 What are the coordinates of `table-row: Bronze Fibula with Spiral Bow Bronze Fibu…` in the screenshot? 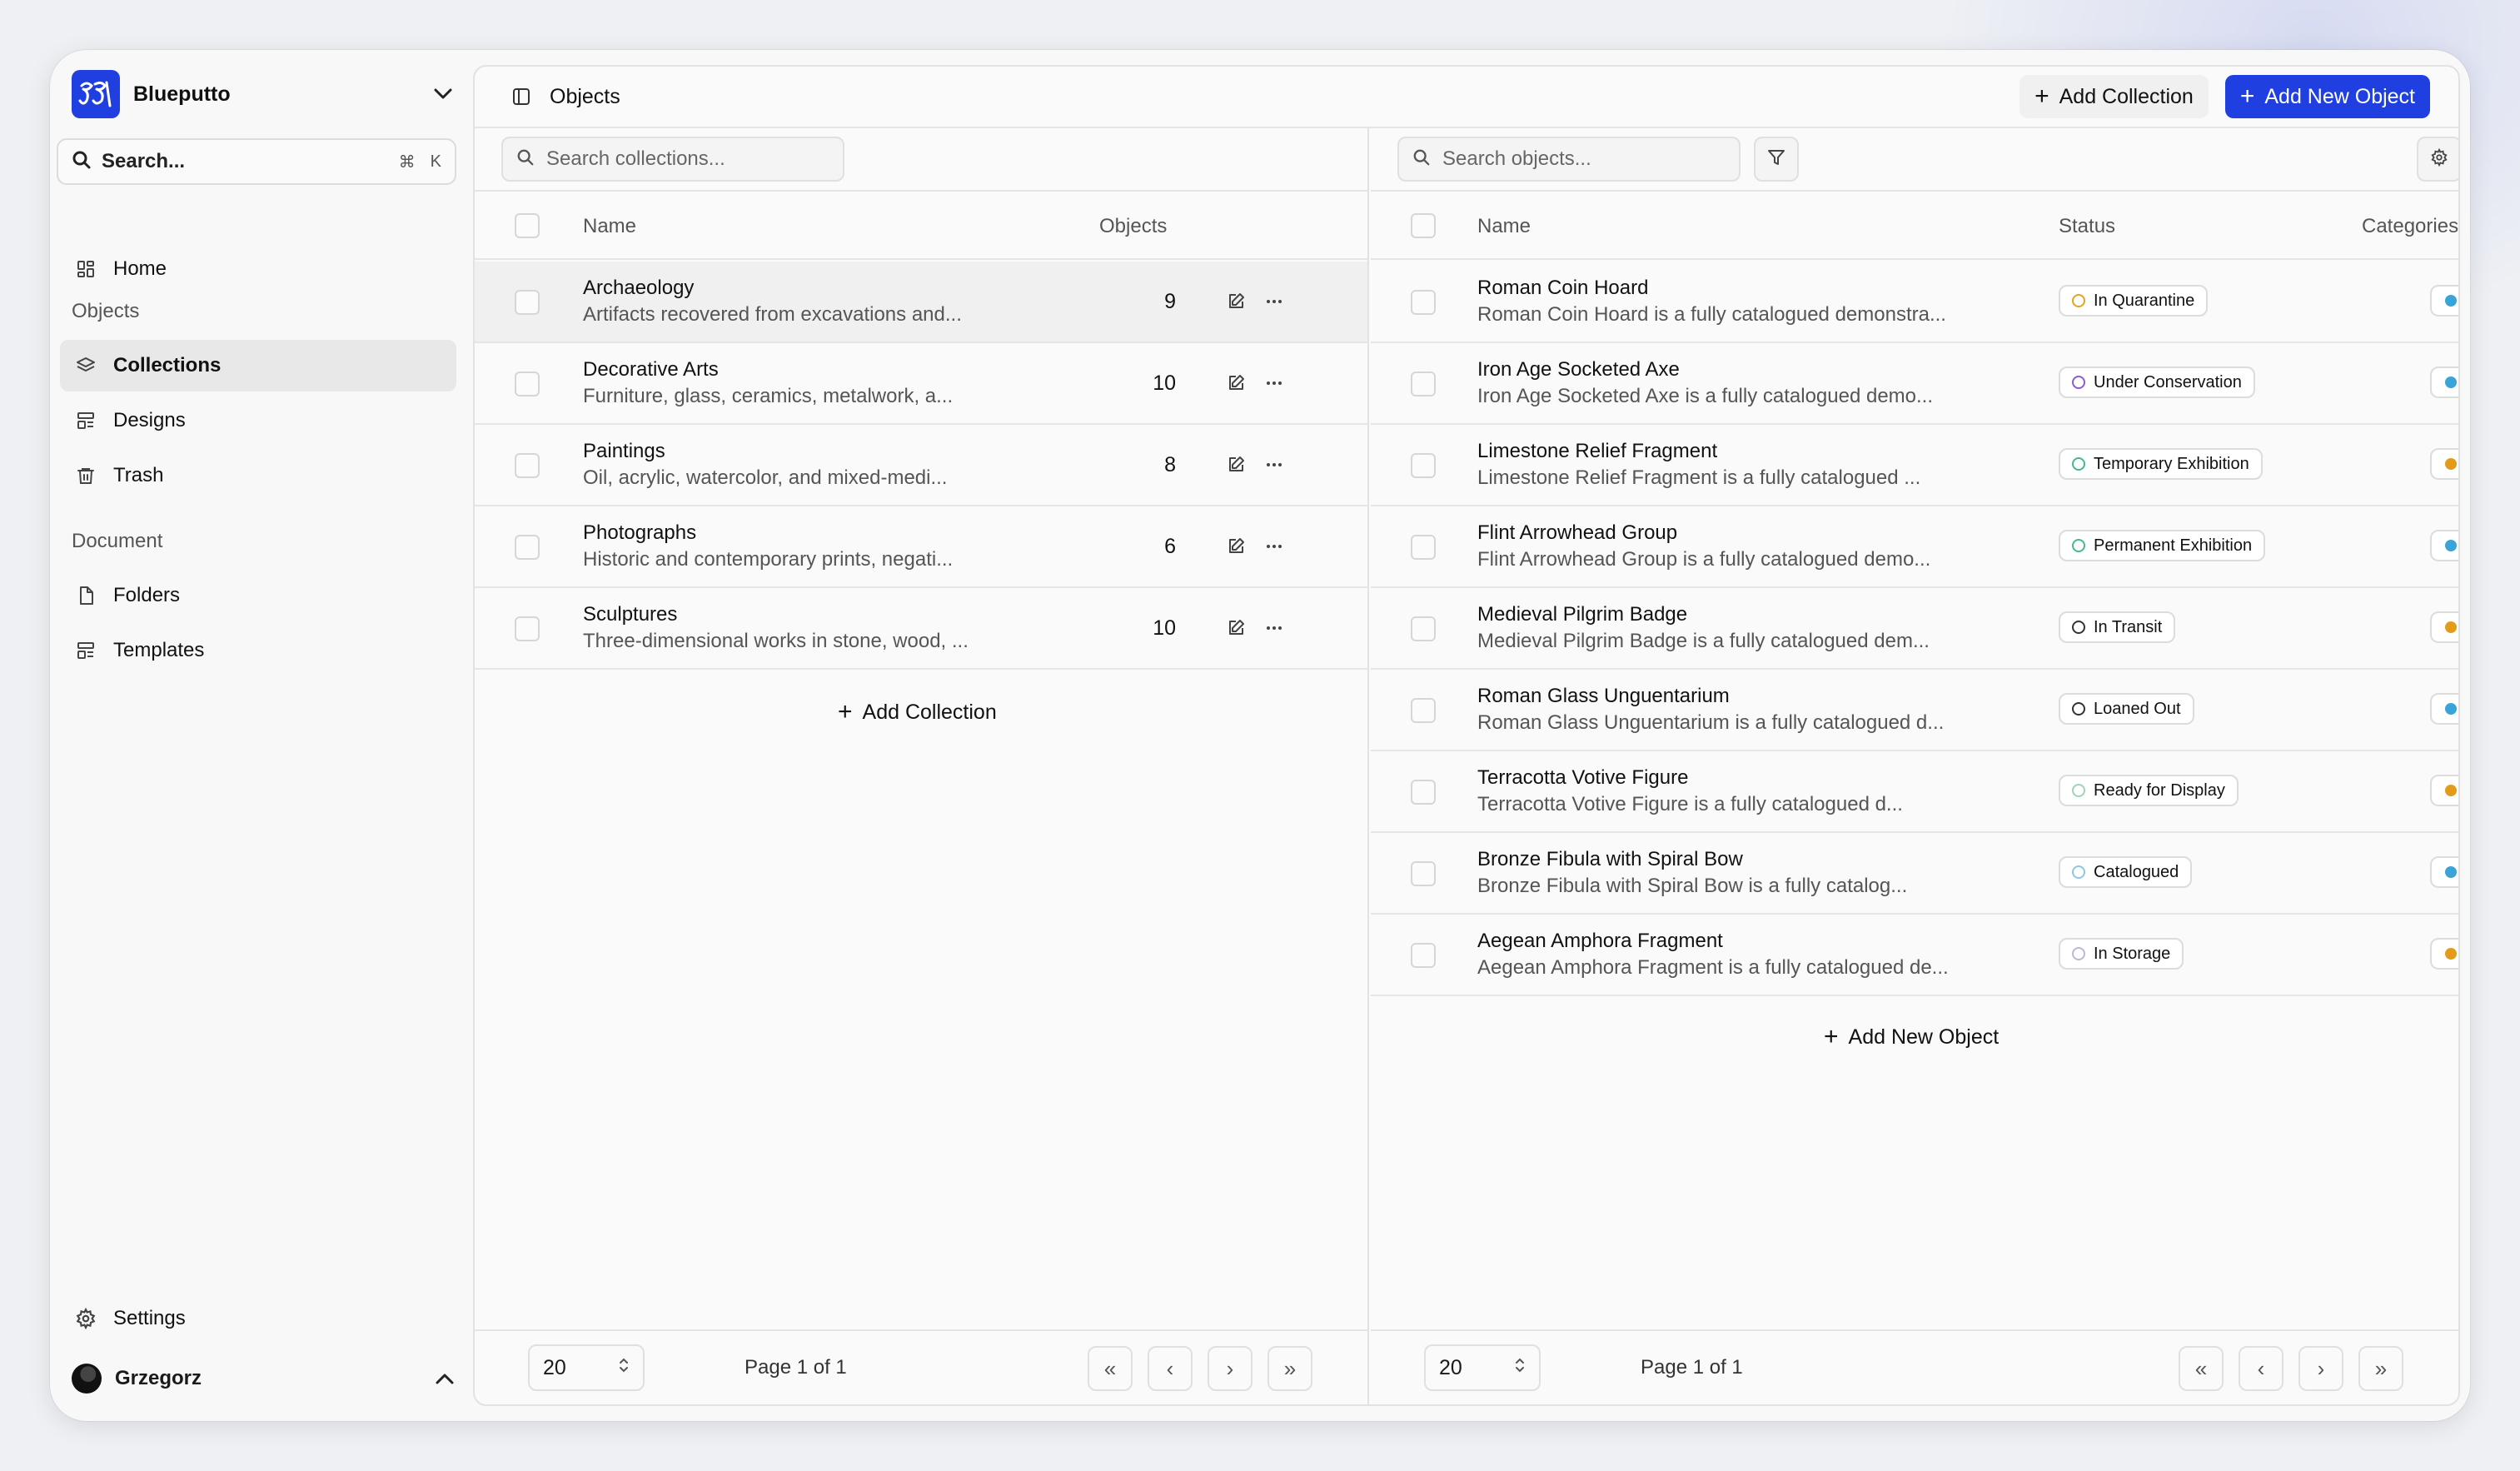 It's located at (1914, 874).